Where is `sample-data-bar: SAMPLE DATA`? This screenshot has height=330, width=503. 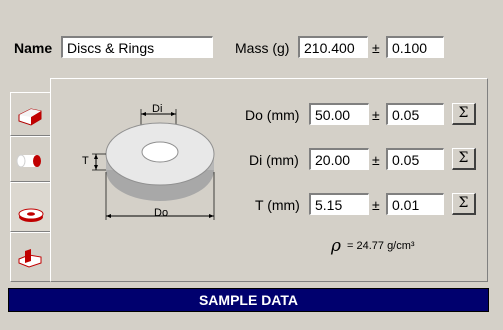 sample-data-bar: SAMPLE DATA is located at coordinates (248, 300).